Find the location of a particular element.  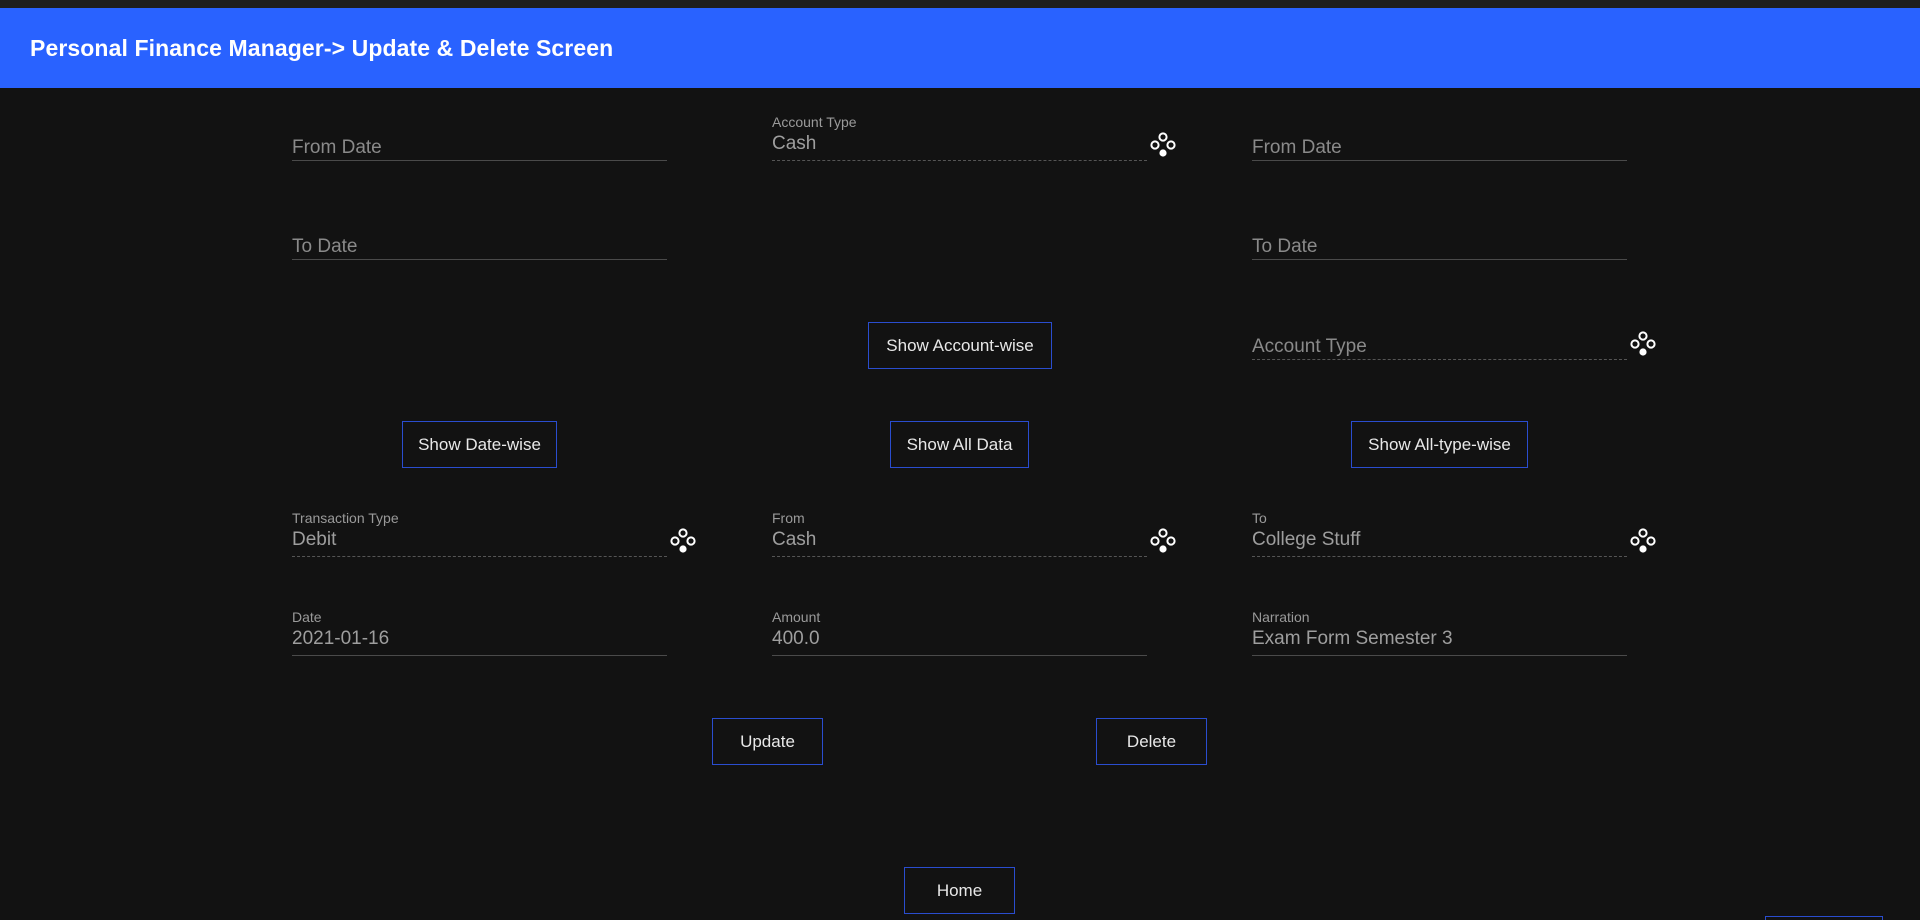

to-account-dropdown: To College Stuff is located at coordinates (1454, 530).